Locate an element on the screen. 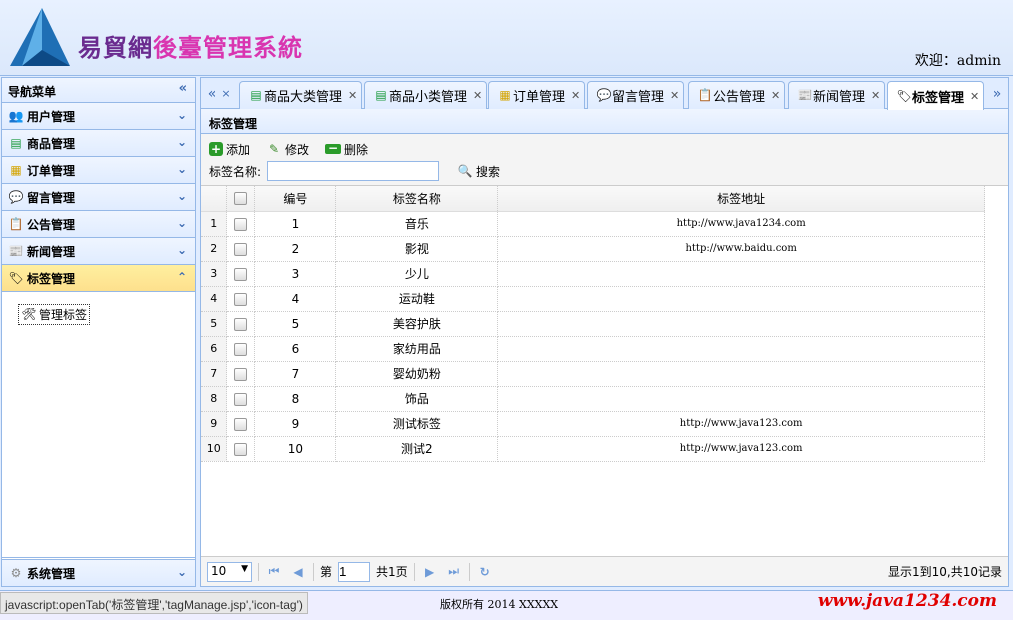 Image resolution: width=1013 pixels, height=620 pixels. nav-item-tags: 🏷 标签管理 ⌃ is located at coordinates (98, 278).